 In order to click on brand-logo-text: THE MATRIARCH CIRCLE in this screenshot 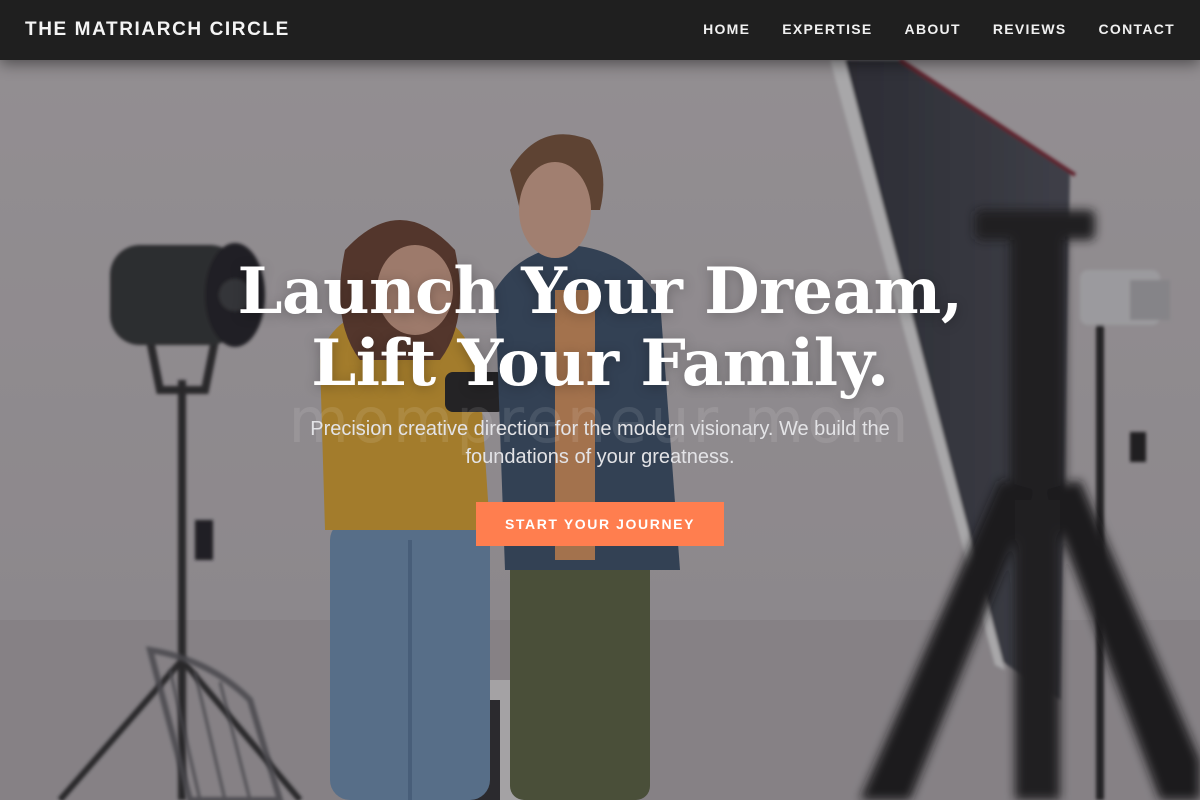, I will do `click(157, 30)`.